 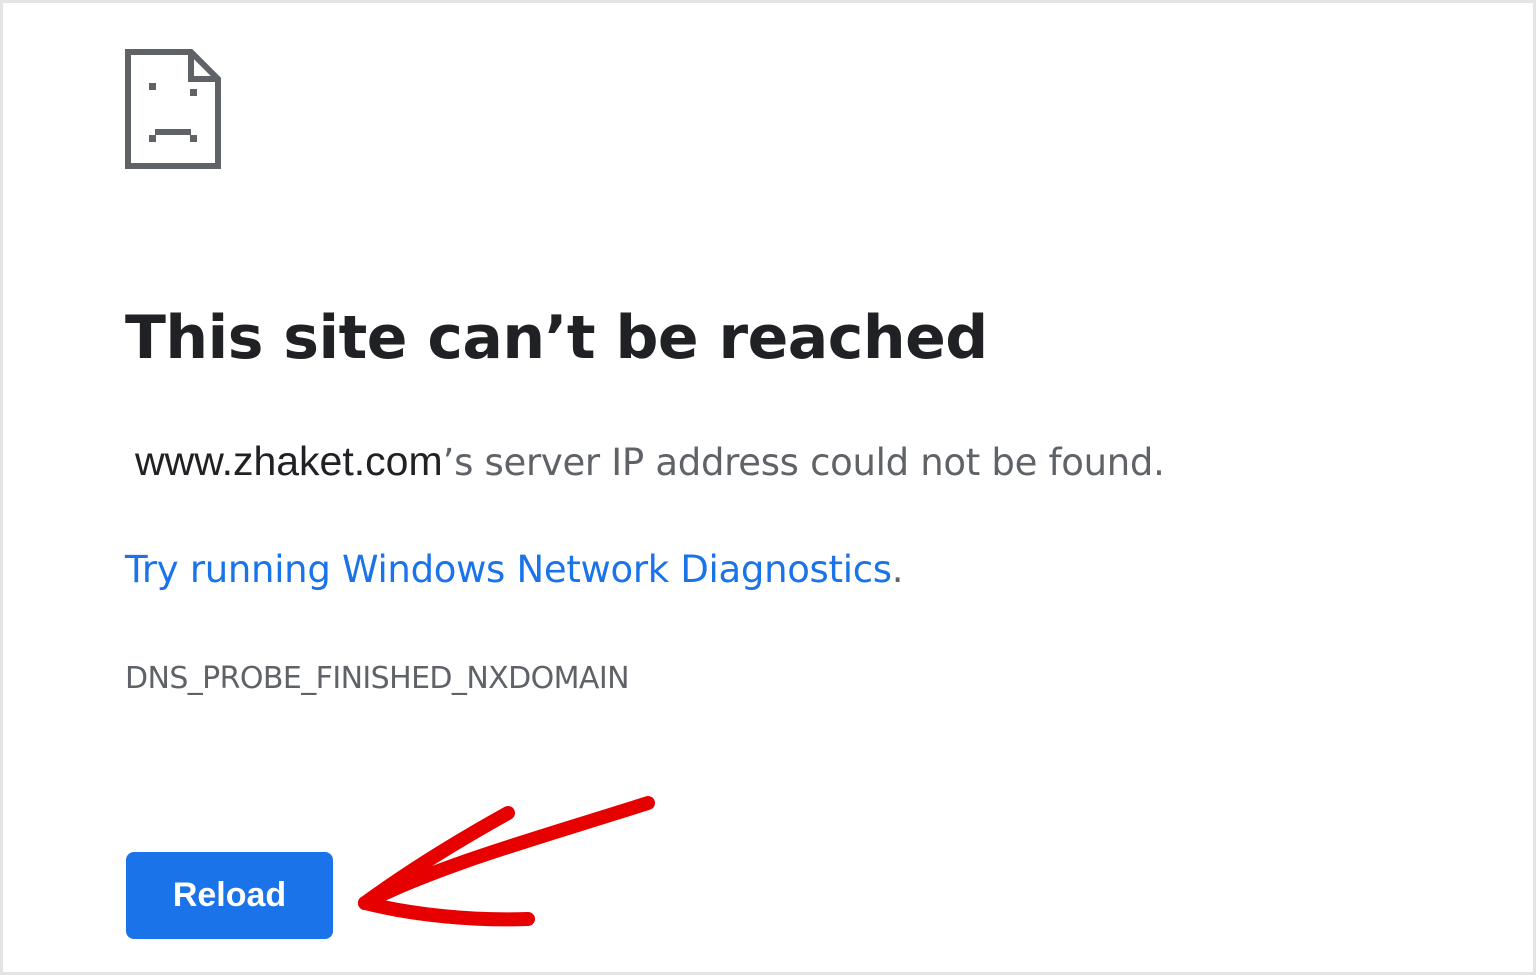 I want to click on error-code: DNS_PROBE_FINISHED_NXDOMAIN, so click(x=377, y=678).